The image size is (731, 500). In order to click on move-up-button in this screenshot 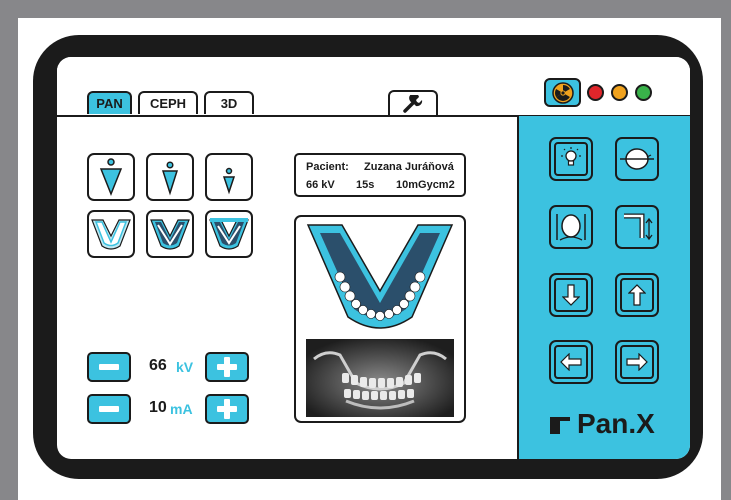, I will do `click(637, 295)`.